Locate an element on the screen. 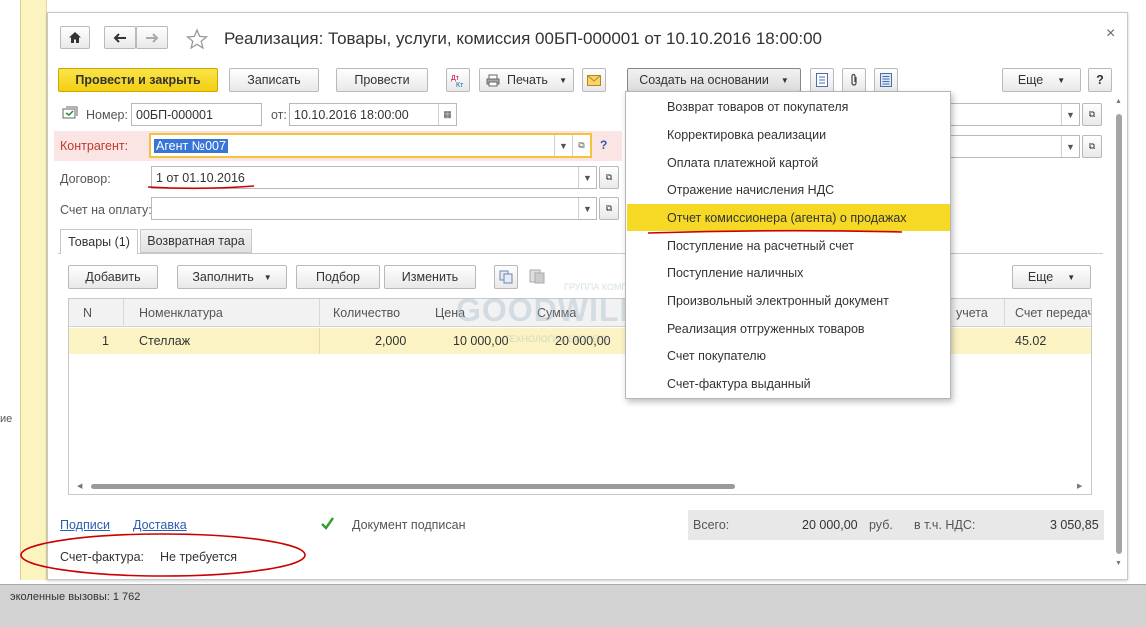 This screenshot has width=1146, height=627. warehouse-field: ▼ is located at coordinates (1010, 146).